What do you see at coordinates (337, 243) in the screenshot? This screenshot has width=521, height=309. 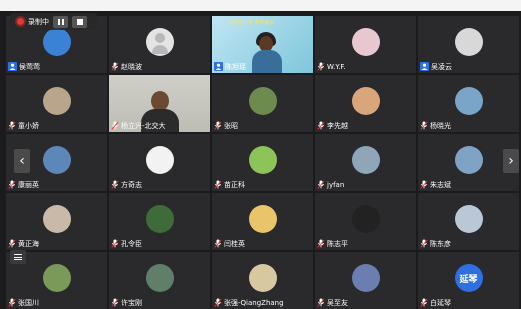 I see `participant-name: 陈志平` at bounding box center [337, 243].